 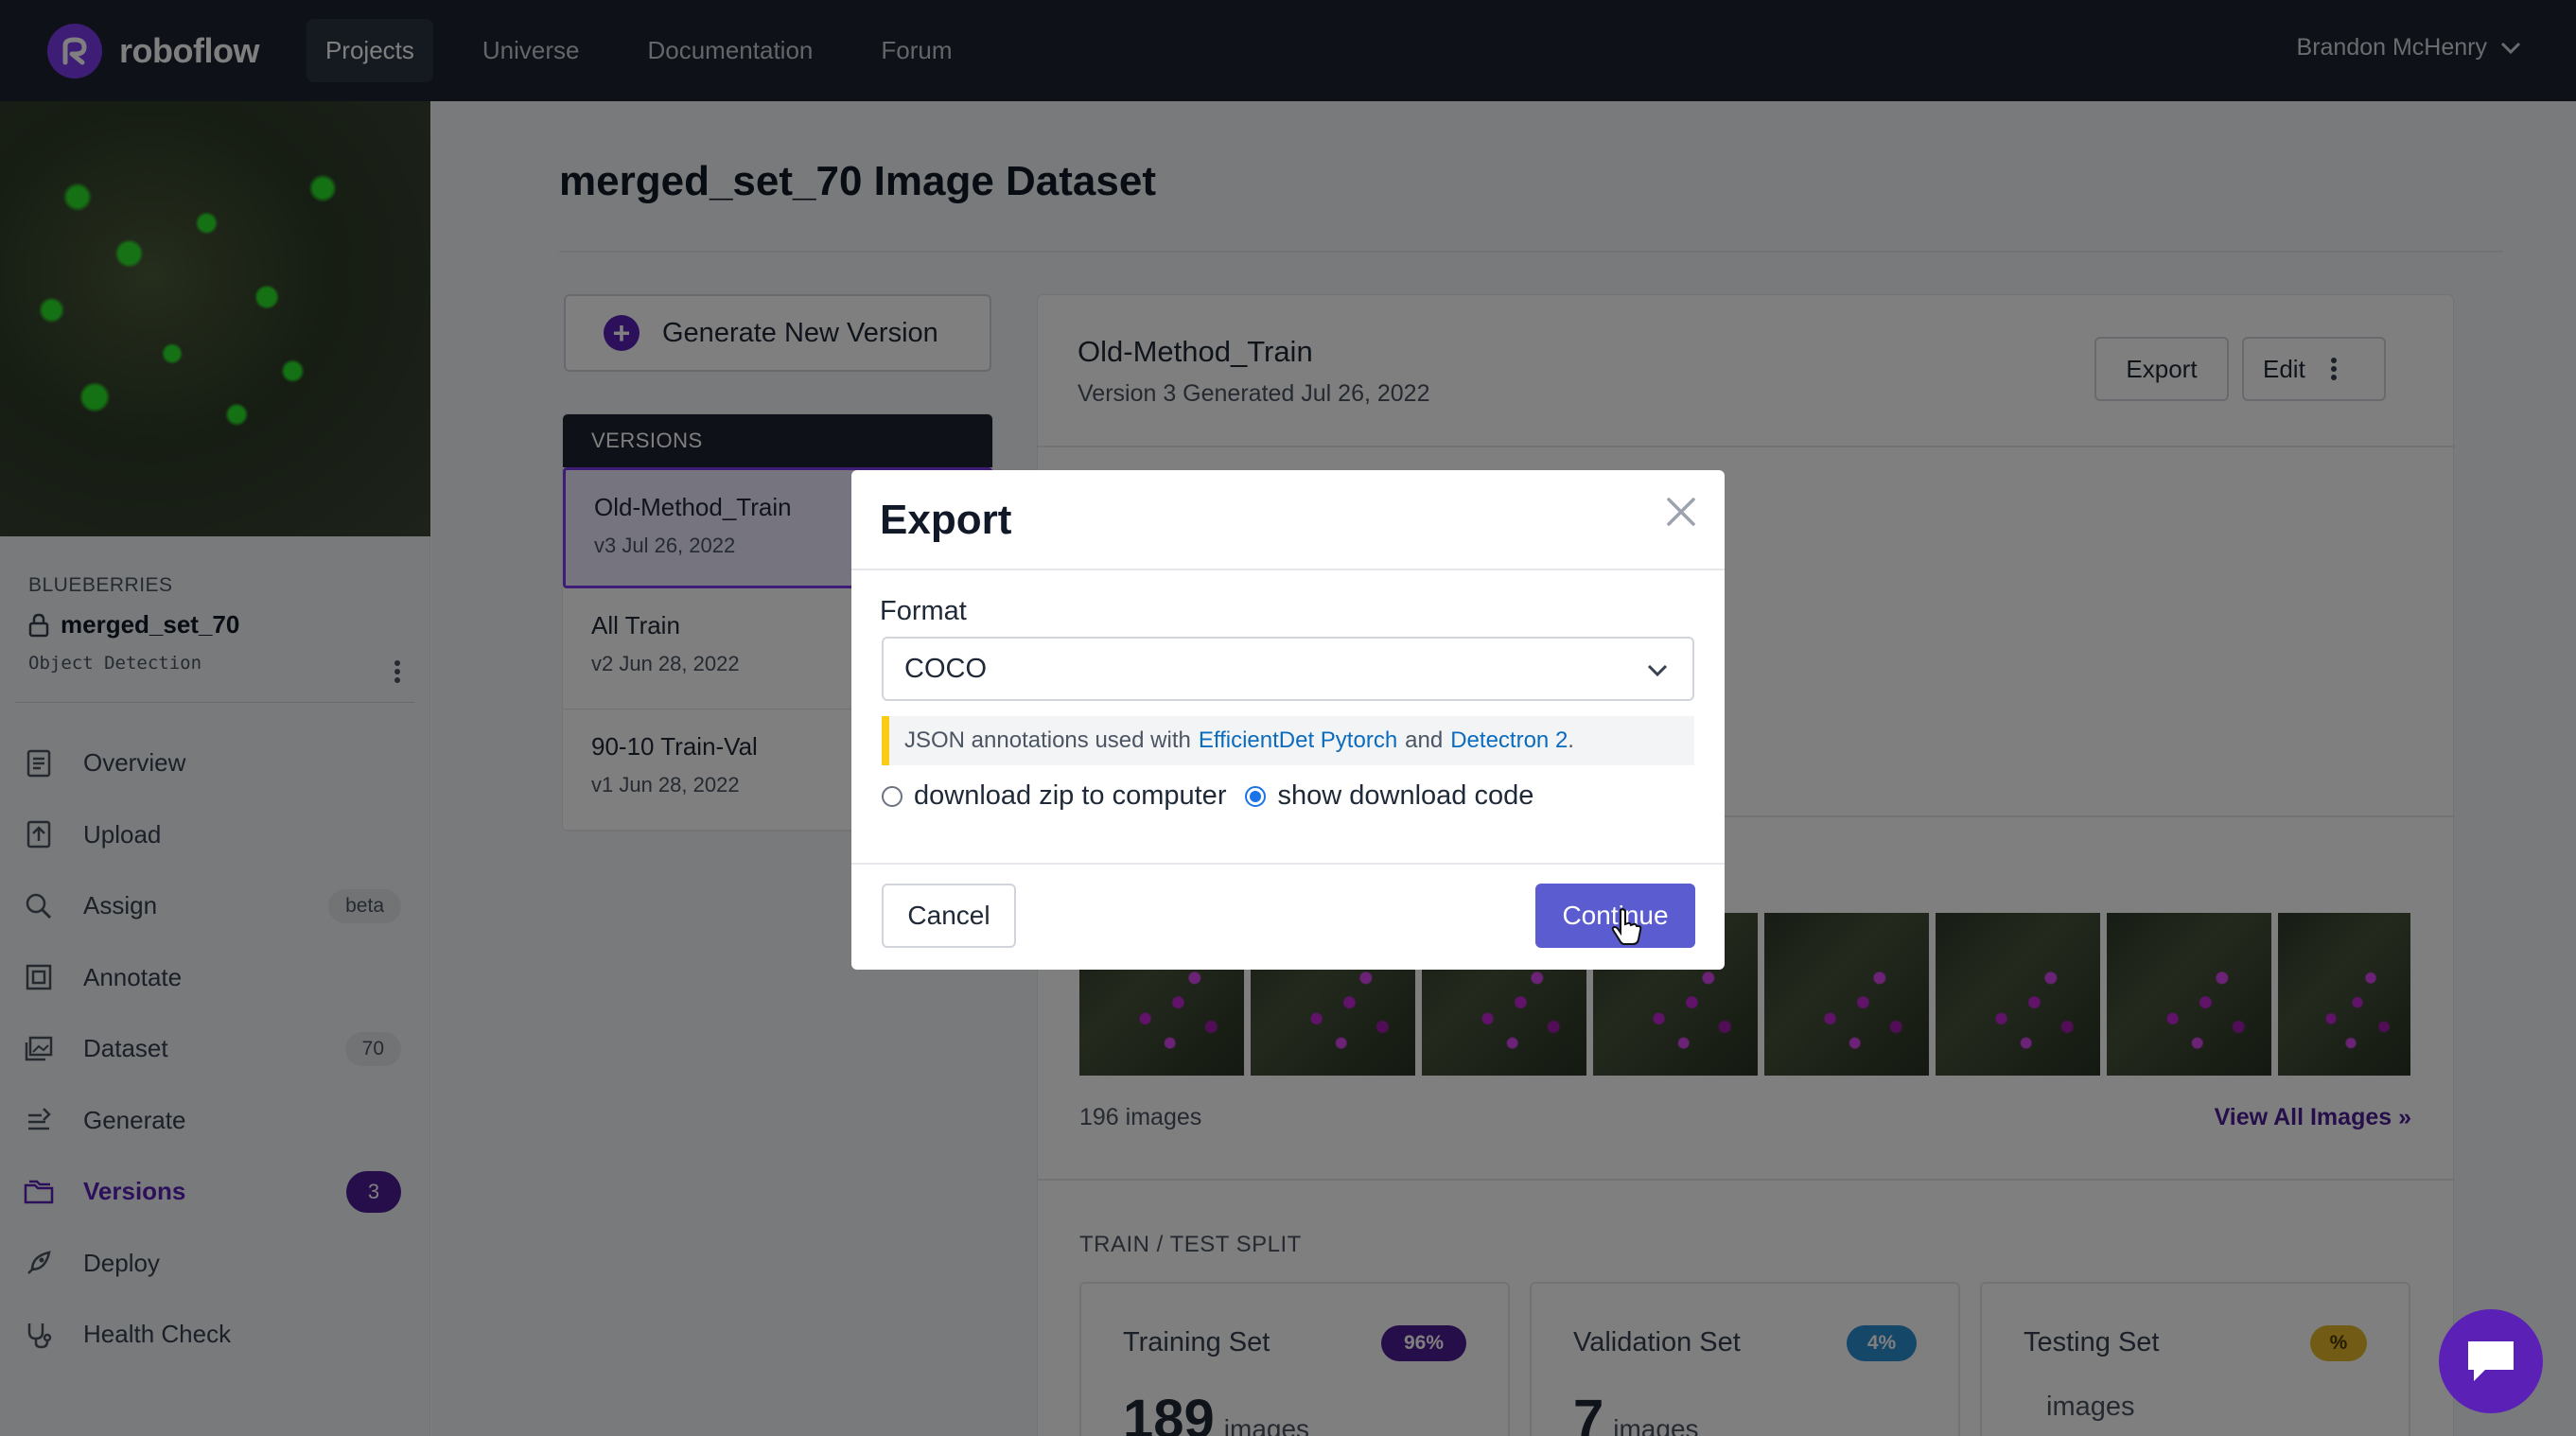 What do you see at coordinates (946, 669) in the screenshot?
I see `format-selected-value: COCO` at bounding box center [946, 669].